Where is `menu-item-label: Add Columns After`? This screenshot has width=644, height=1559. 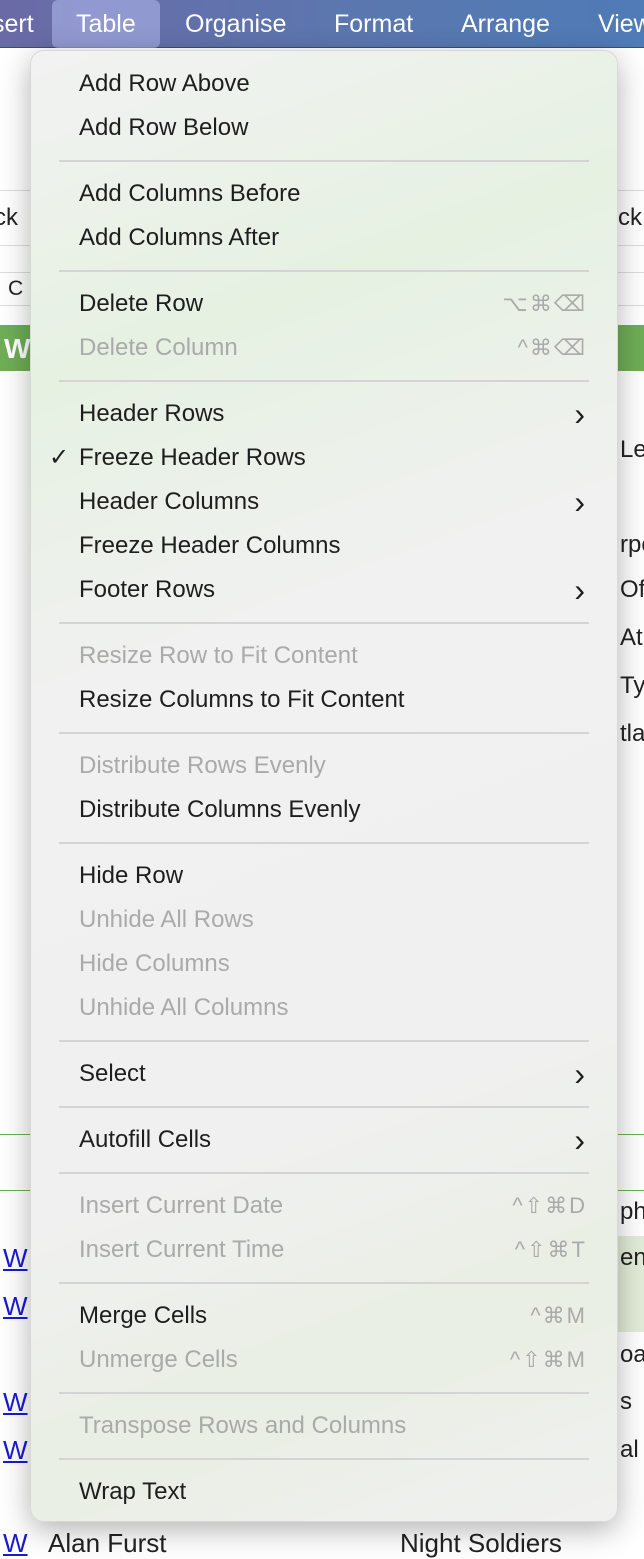 menu-item-label: Add Columns After is located at coordinates (179, 237).